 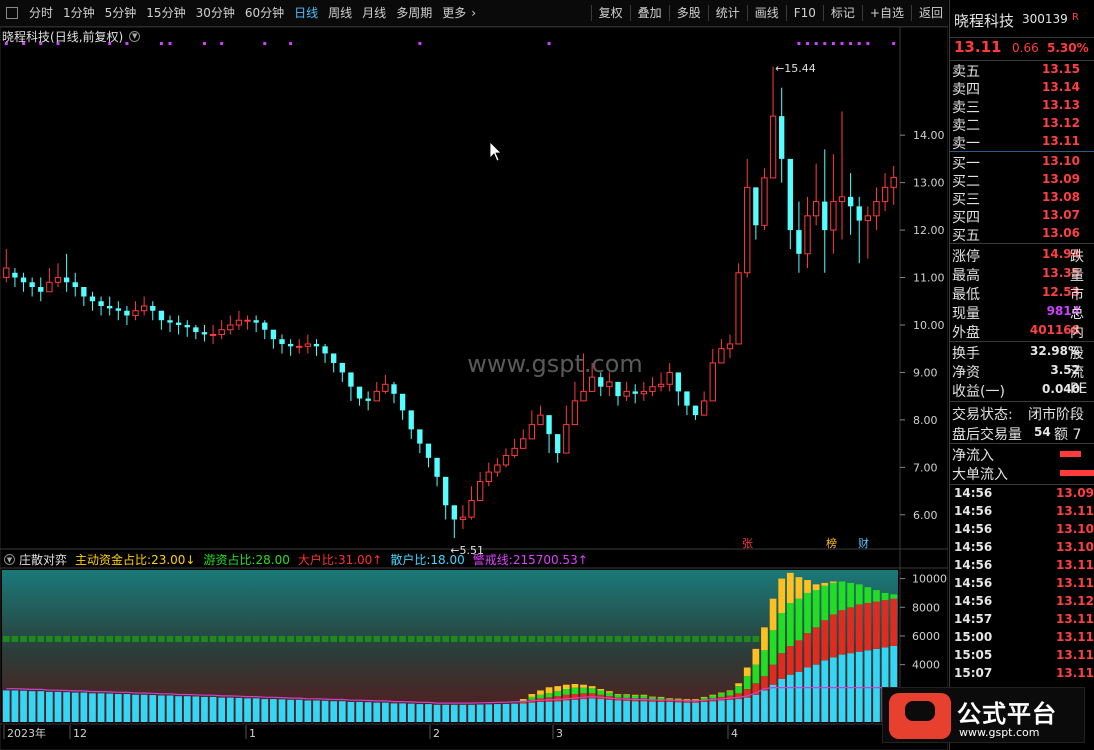 What do you see at coordinates (1022, 293) in the screenshot?
I see `stat-row-2: 最低 12.53 市` at bounding box center [1022, 293].